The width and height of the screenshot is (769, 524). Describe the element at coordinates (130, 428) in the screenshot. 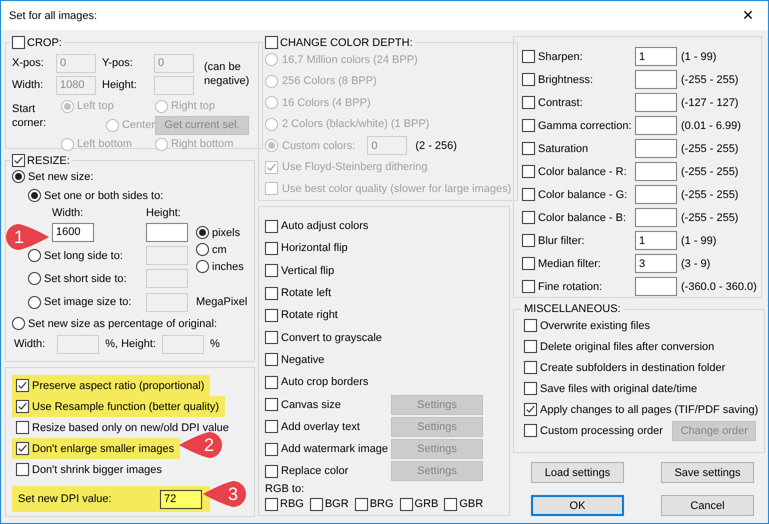

I see `option-label: Resize based only on new/old DPI value` at that location.